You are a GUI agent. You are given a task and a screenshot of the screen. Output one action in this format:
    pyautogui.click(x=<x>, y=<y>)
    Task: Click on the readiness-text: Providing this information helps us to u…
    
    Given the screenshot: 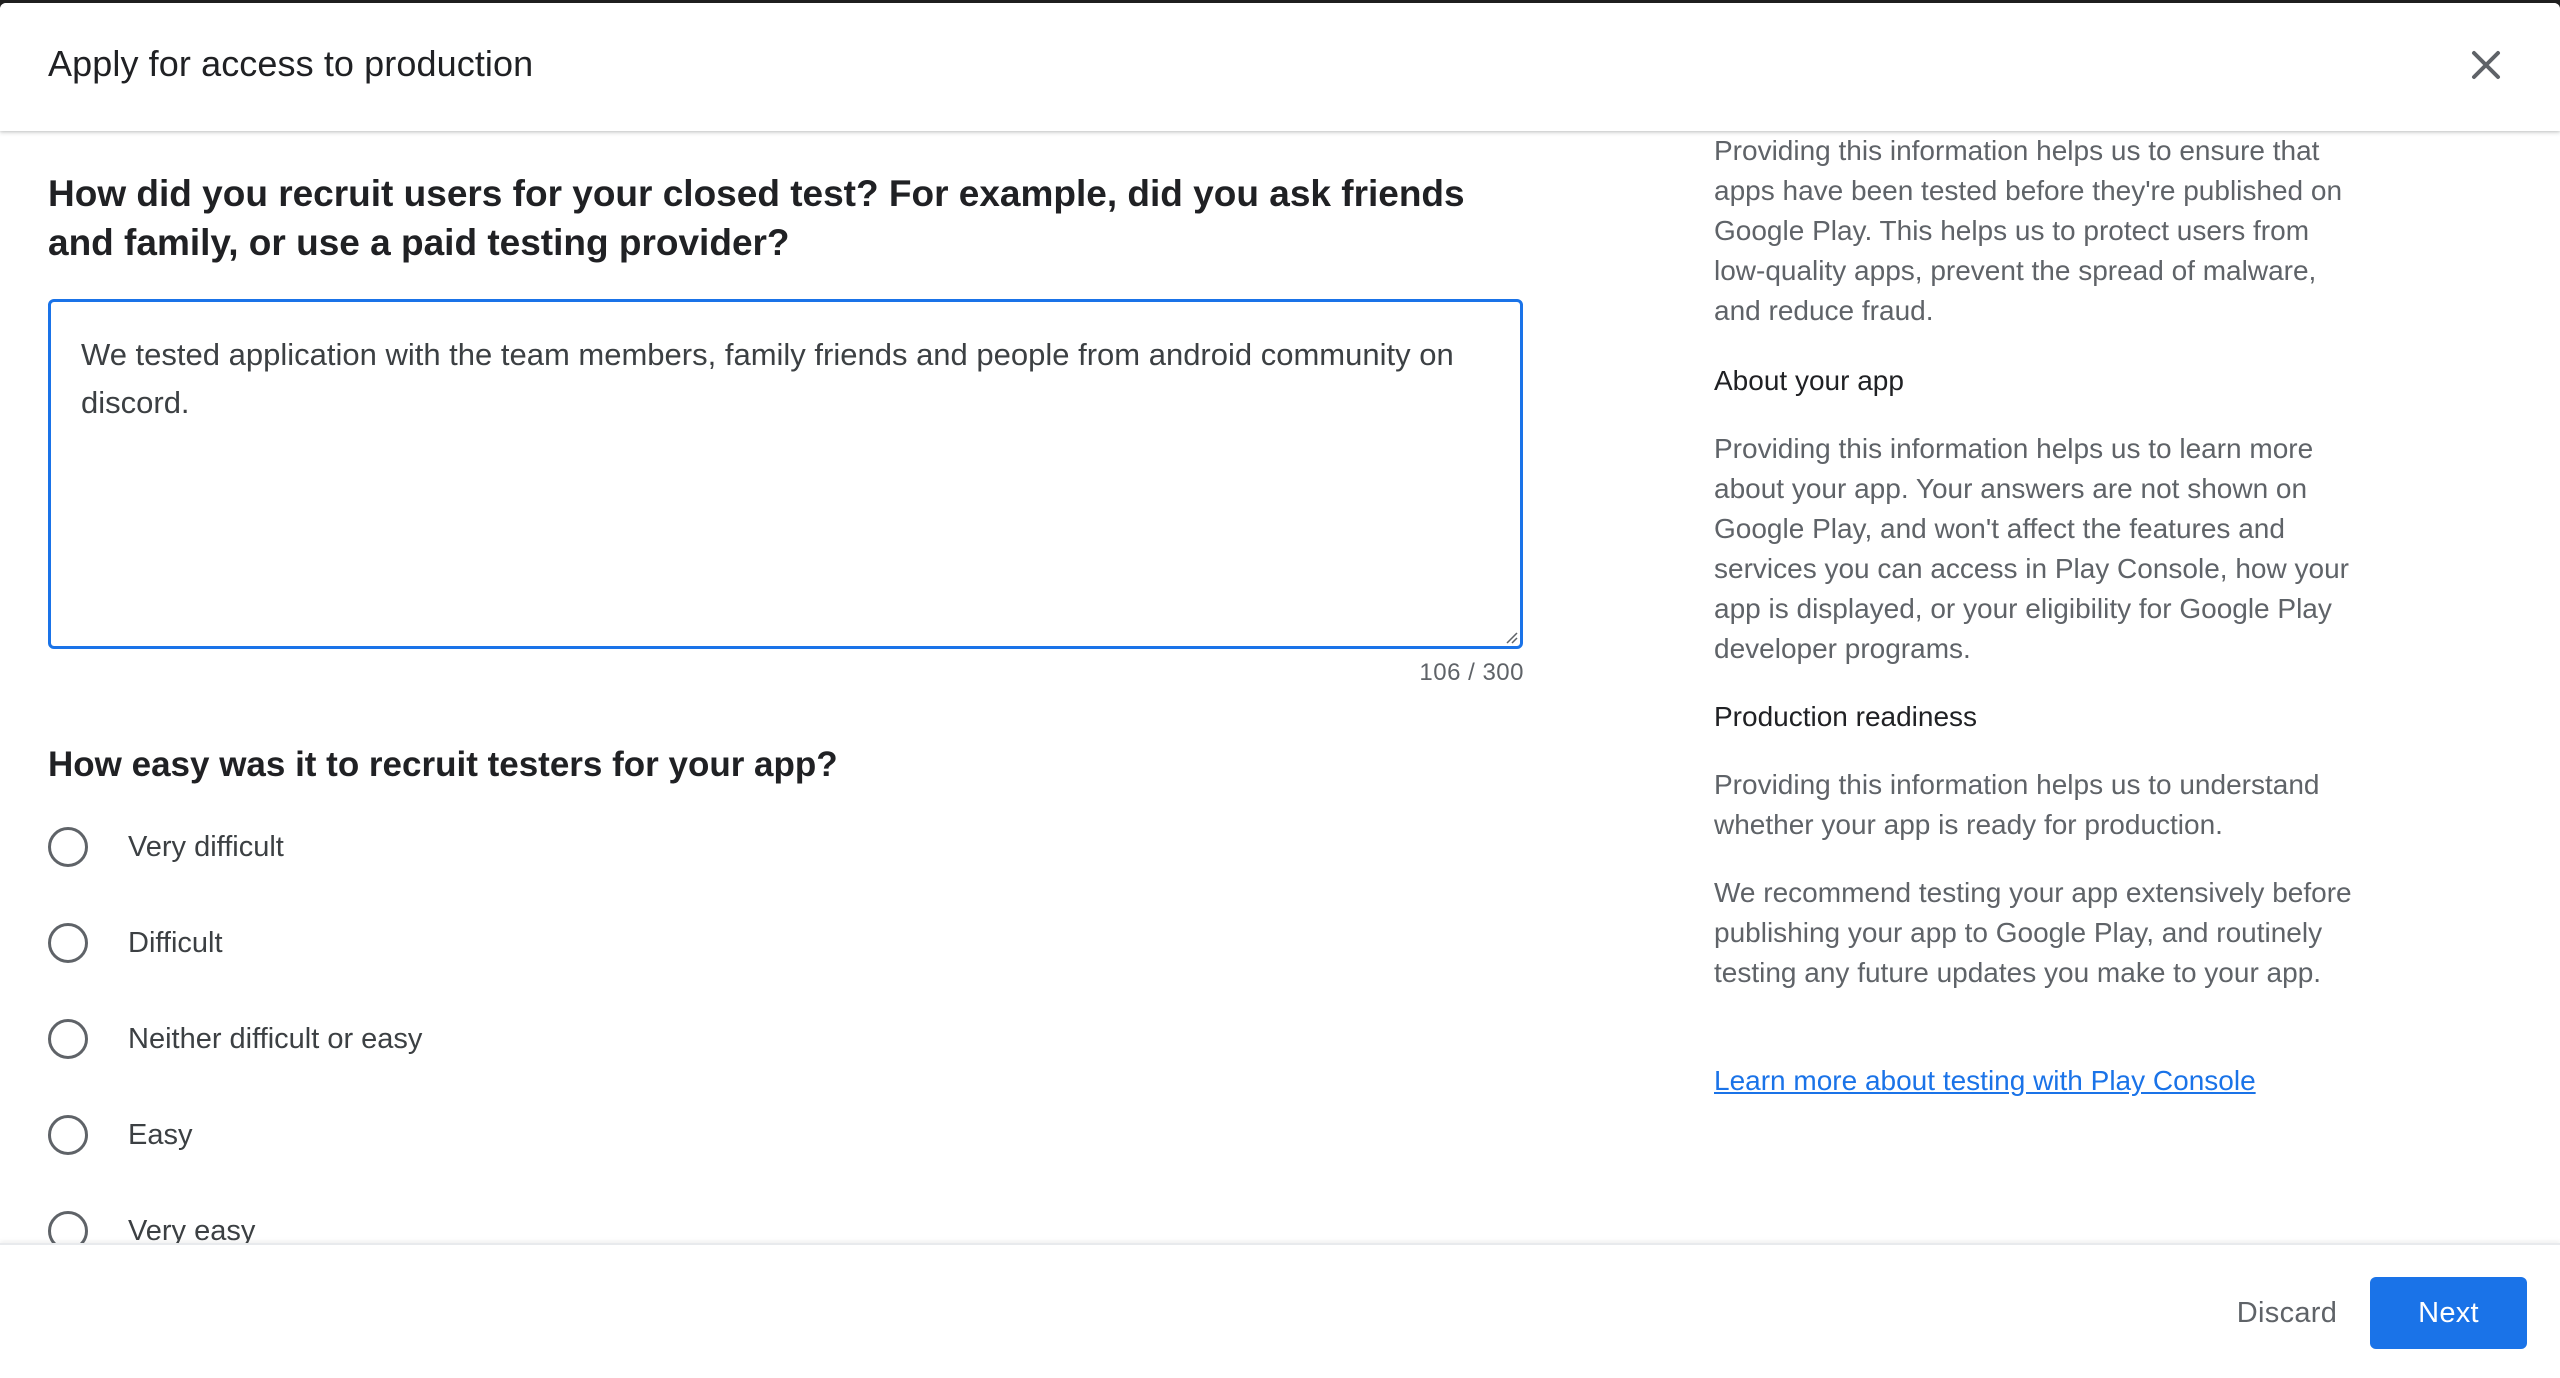 What is the action you would take?
    pyautogui.click(x=2017, y=804)
    